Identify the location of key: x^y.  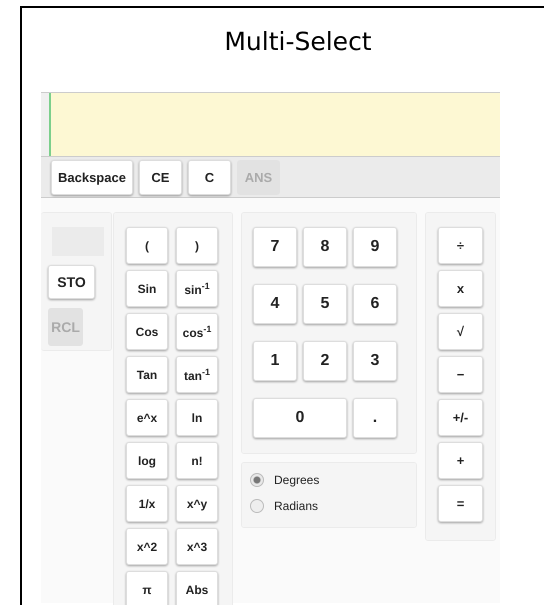
(197, 503).